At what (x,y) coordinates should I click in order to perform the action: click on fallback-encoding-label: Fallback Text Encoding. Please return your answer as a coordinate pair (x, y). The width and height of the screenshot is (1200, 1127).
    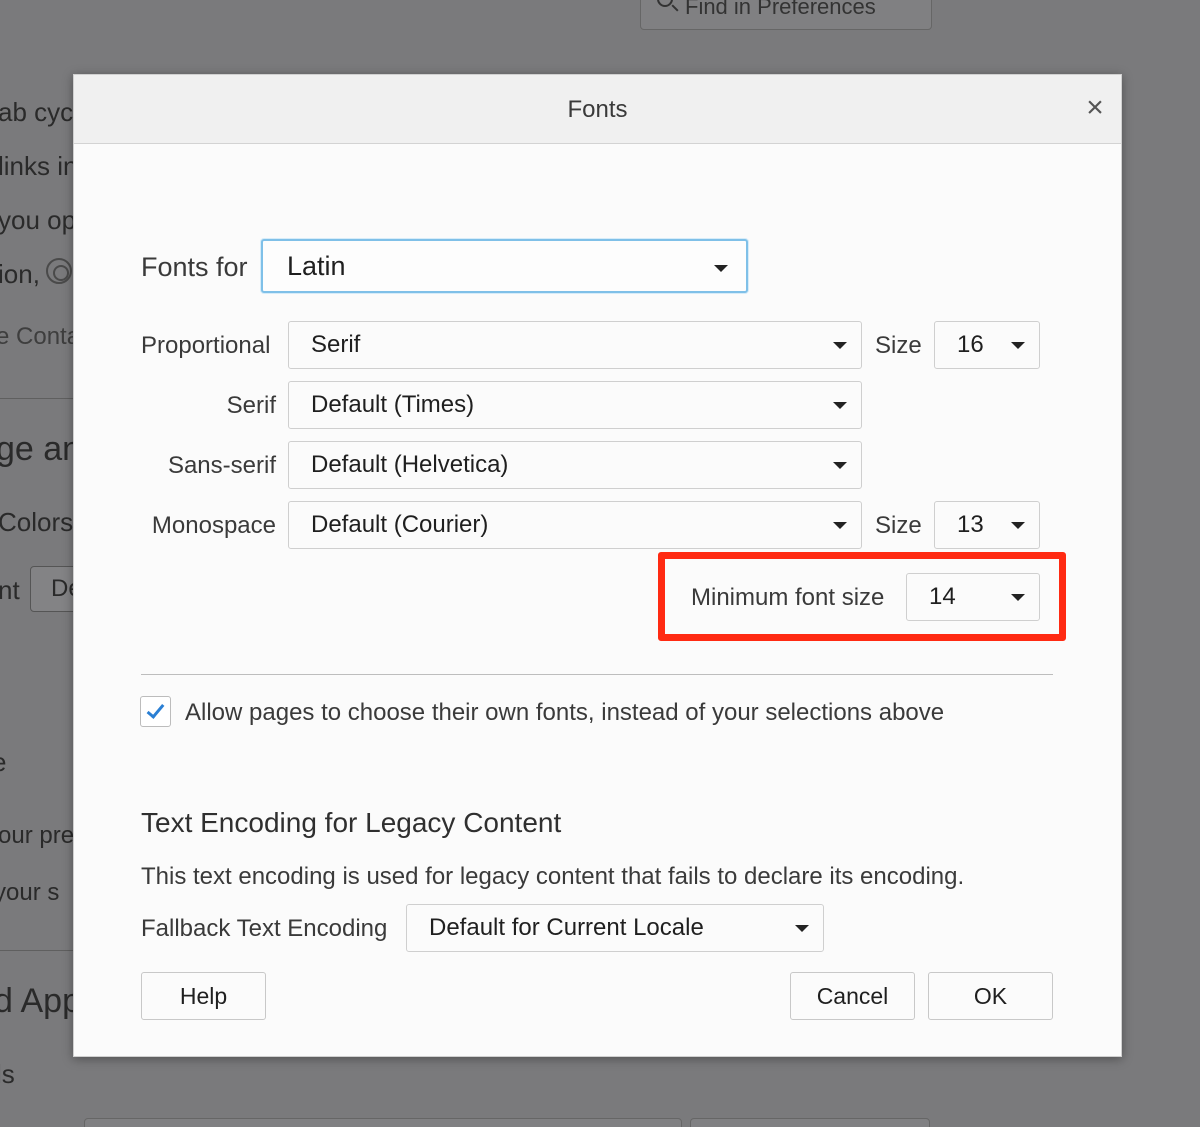
    Looking at the image, I should click on (264, 928).